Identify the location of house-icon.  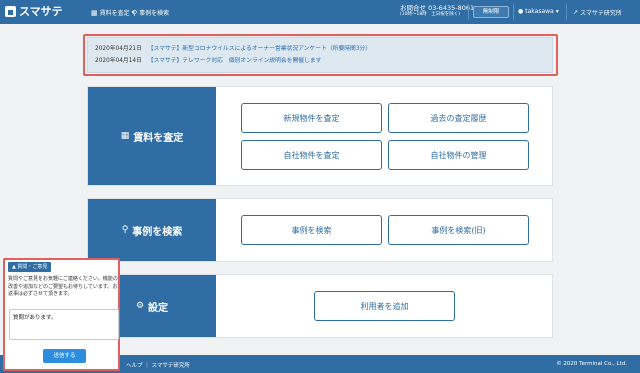
(10, 11).